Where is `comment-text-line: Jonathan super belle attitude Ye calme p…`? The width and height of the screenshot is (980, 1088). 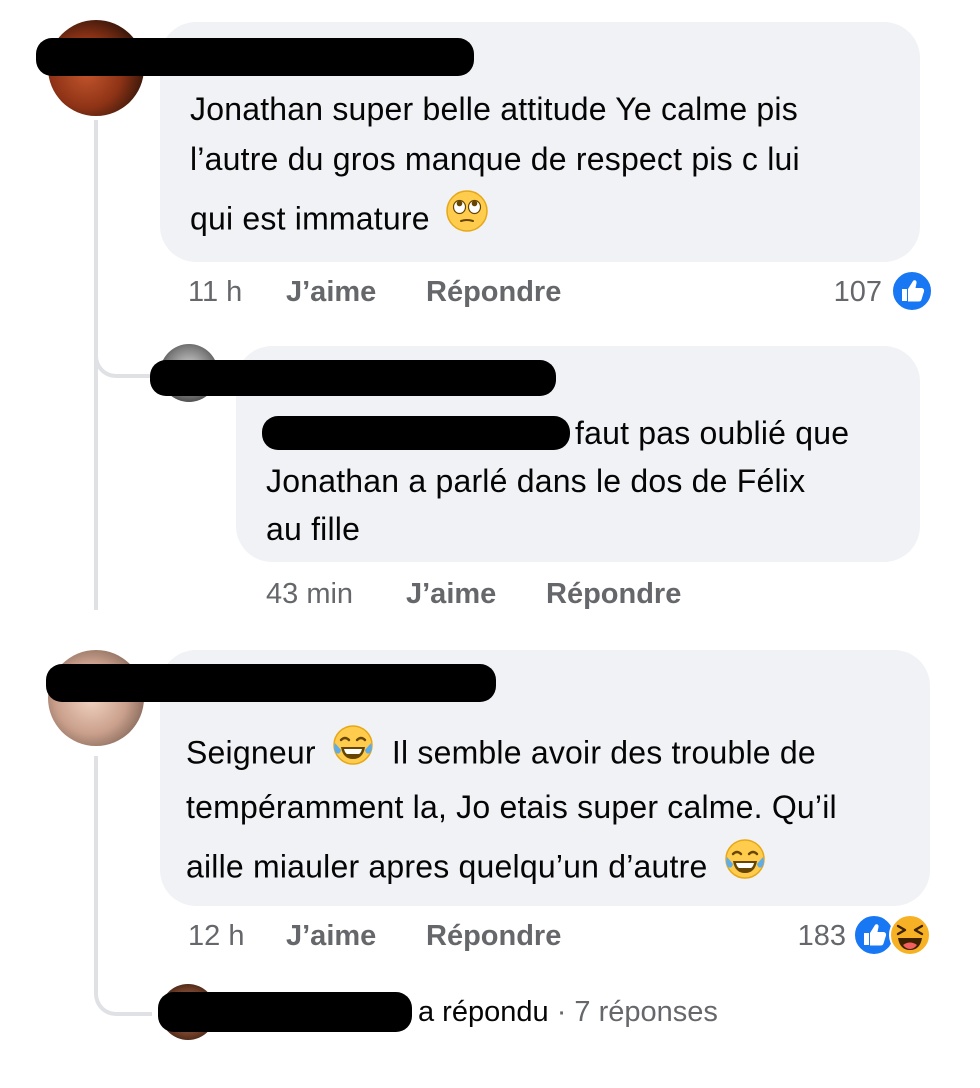
comment-text-line: Jonathan super belle attitude Ye calme p… is located at coordinates (494, 109).